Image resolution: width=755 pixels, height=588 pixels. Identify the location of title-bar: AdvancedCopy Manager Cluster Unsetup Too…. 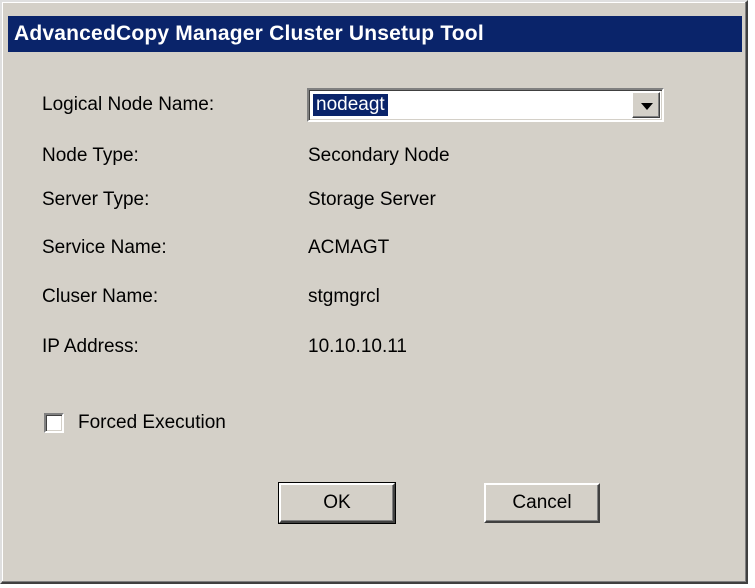
(375, 34).